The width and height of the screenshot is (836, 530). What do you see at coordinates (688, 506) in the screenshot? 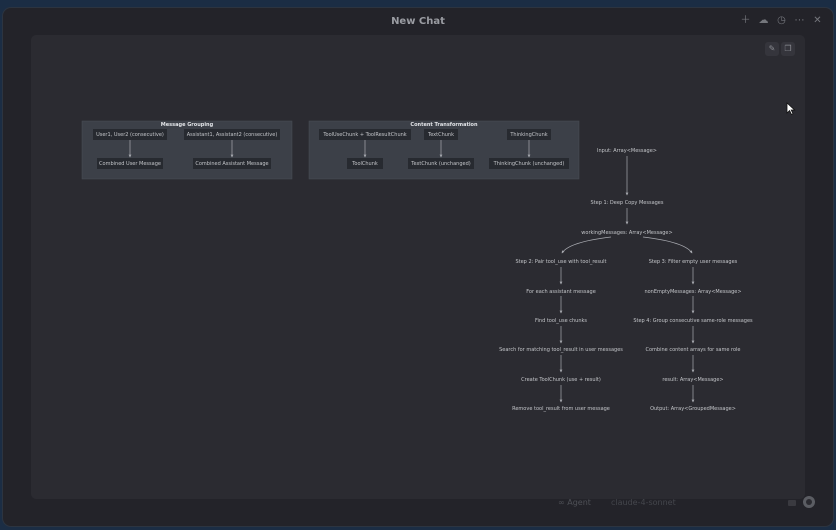
I see `composer-bar: ∞ Agent claude-4-sonnet` at bounding box center [688, 506].